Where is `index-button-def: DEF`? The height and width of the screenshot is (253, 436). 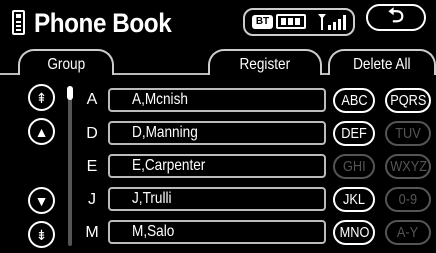 index-button-def: DEF is located at coordinates (354, 133).